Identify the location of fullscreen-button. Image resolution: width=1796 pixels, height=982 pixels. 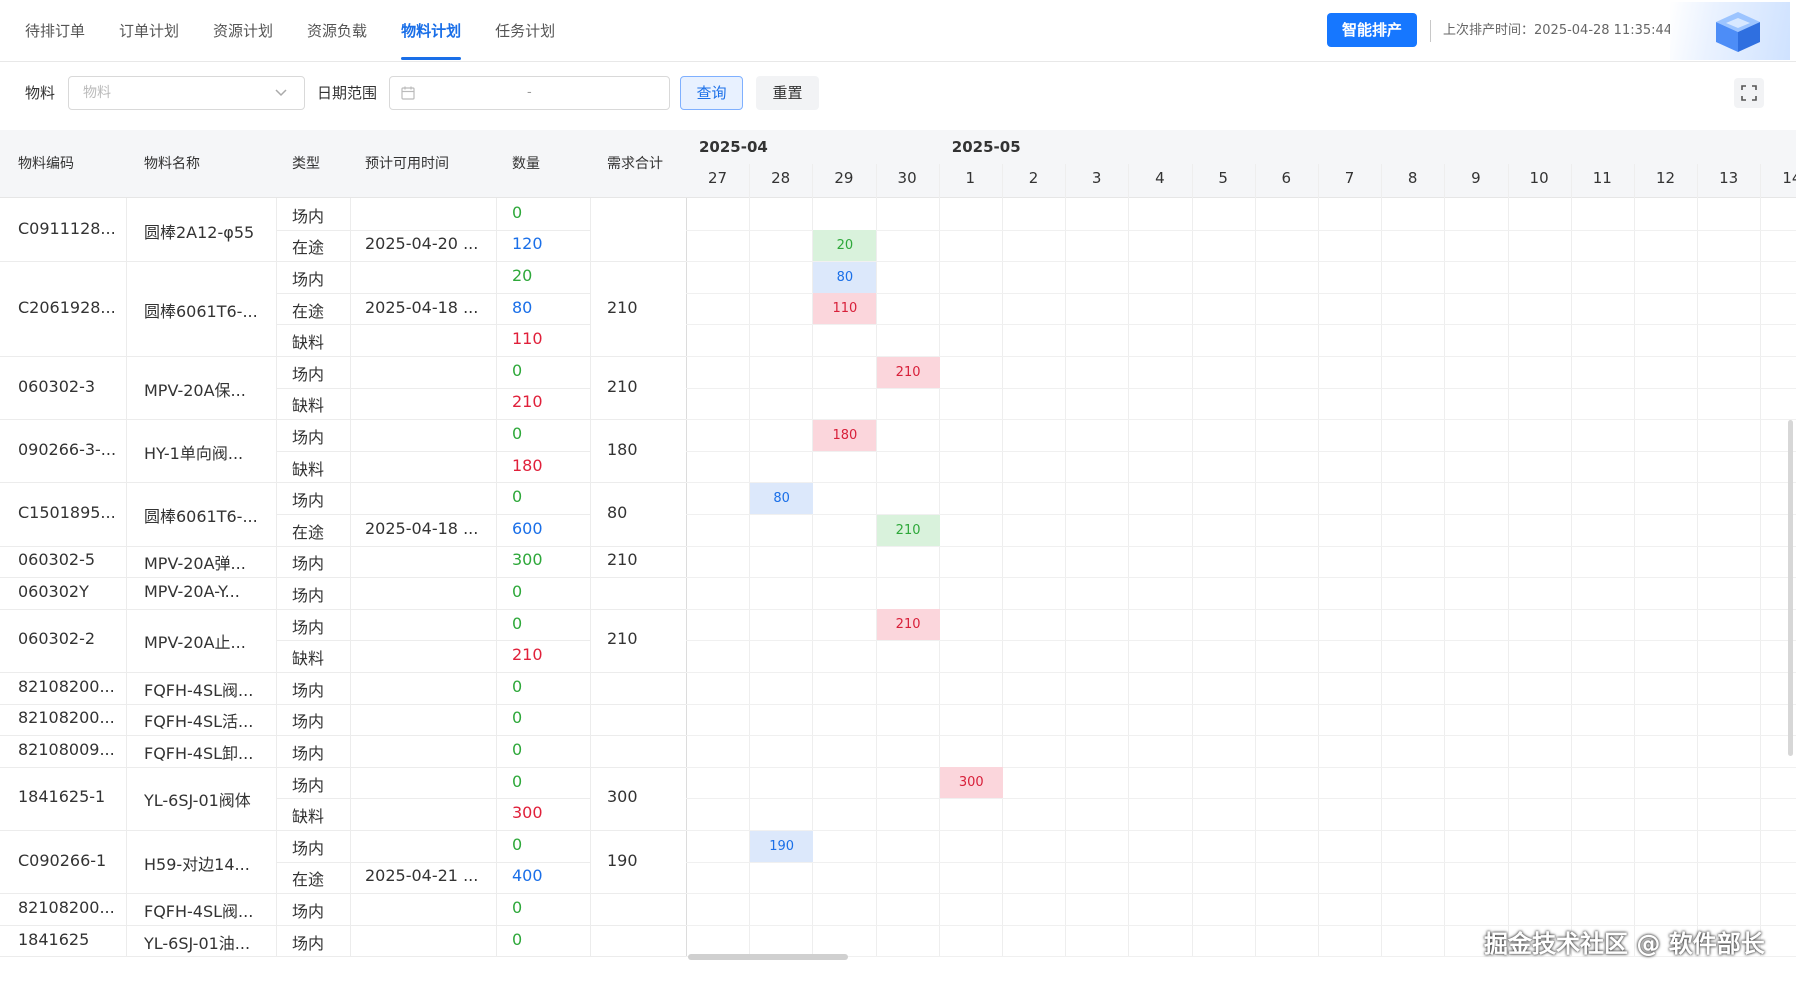
(1749, 93).